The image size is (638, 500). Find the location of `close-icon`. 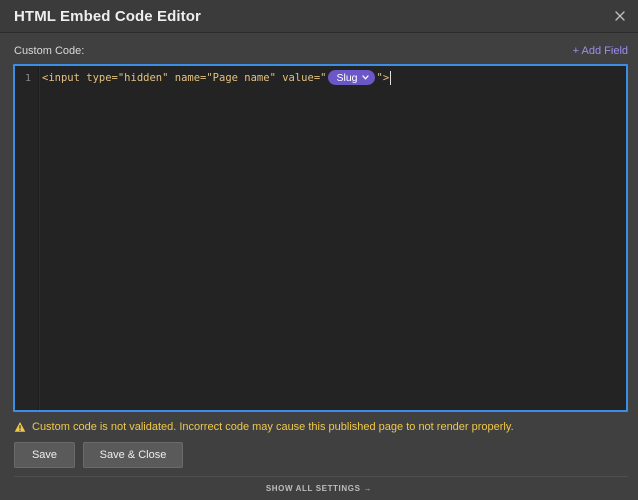

close-icon is located at coordinates (620, 16).